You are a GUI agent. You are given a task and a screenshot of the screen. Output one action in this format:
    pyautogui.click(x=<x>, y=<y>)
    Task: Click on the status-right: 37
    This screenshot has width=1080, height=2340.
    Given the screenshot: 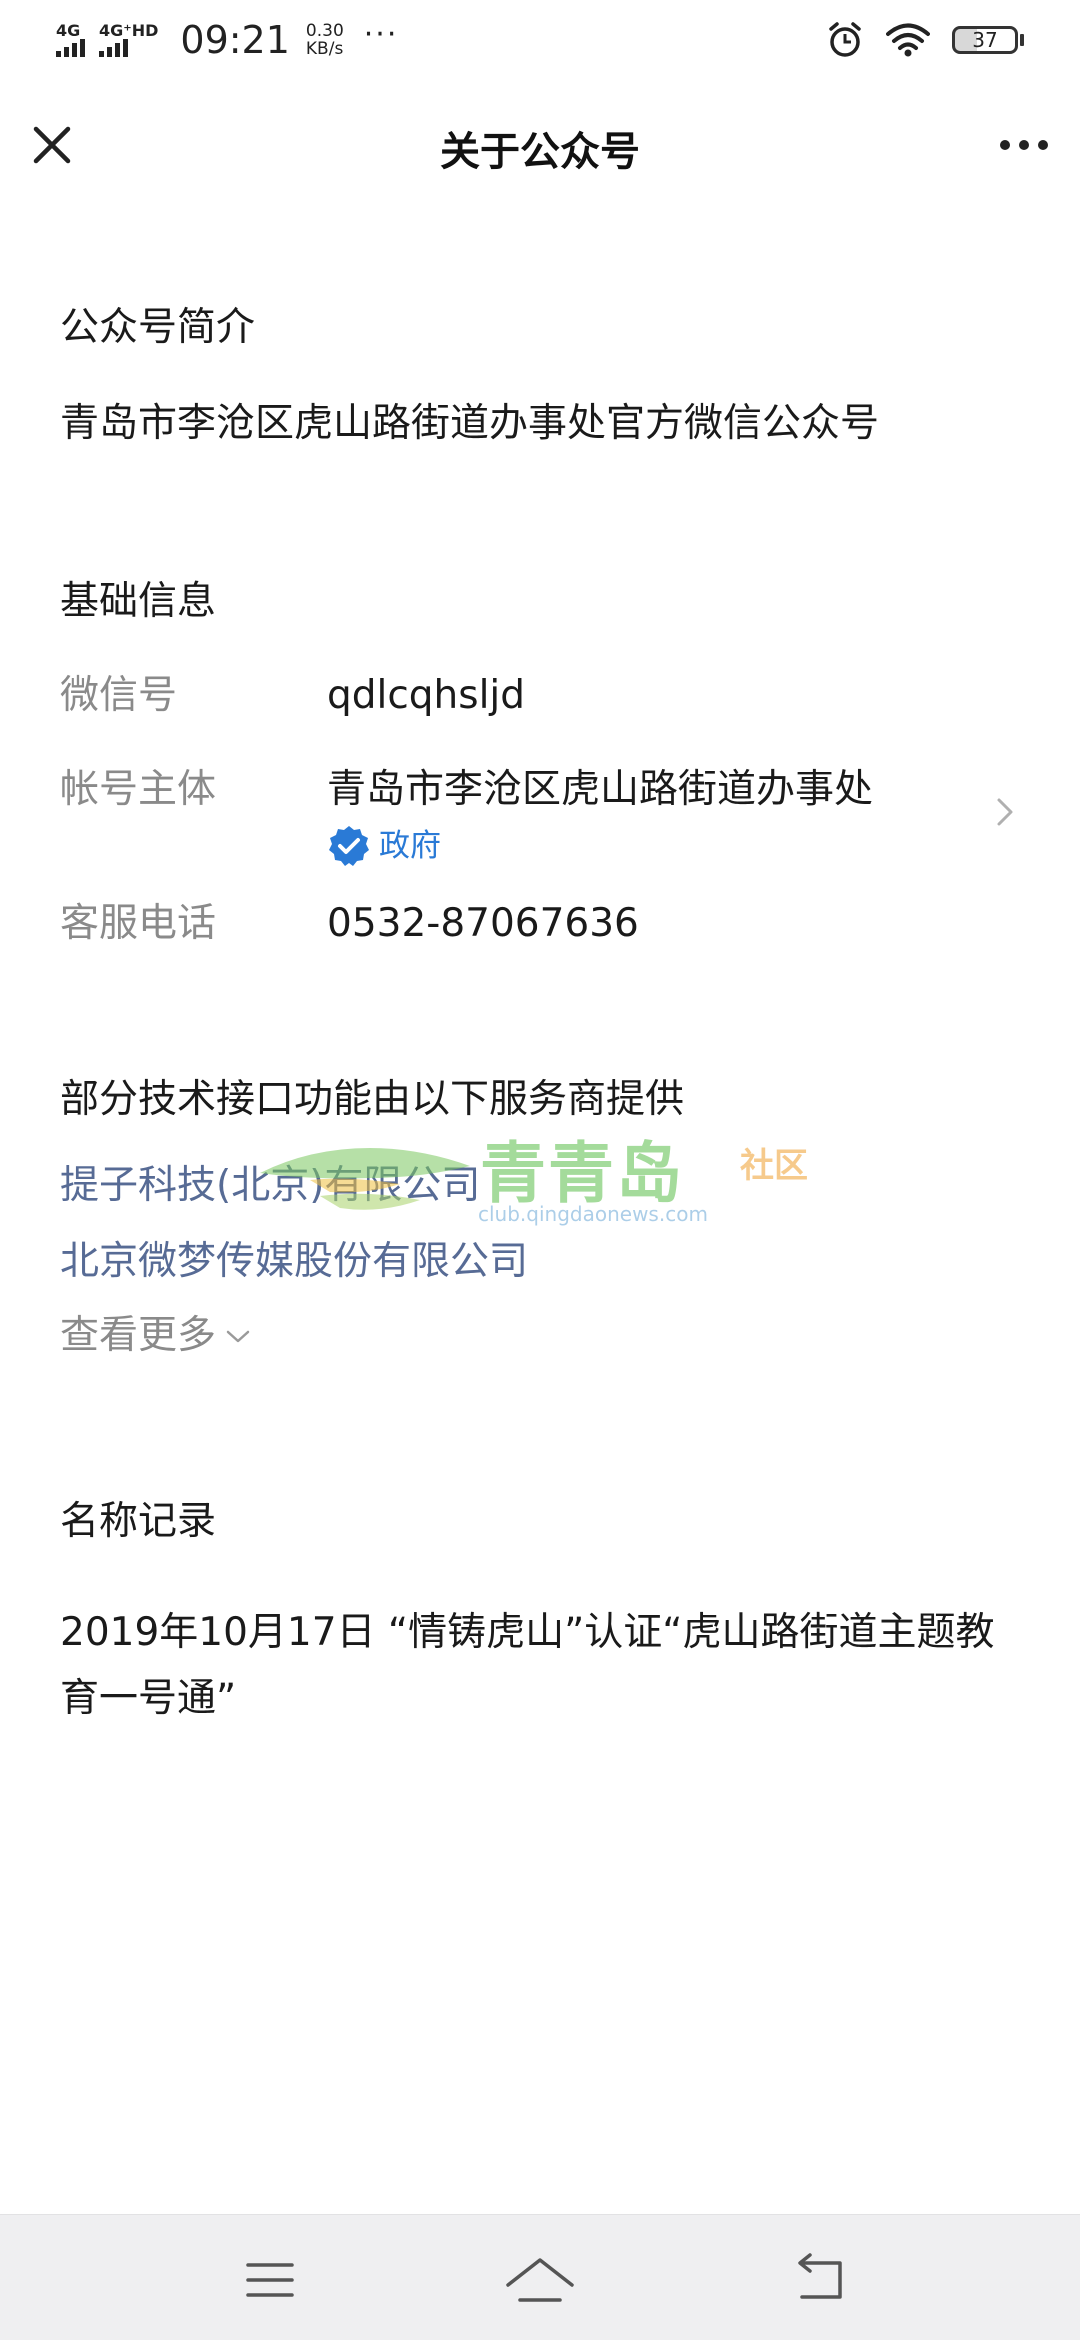 What is the action you would take?
    pyautogui.click(x=925, y=40)
    